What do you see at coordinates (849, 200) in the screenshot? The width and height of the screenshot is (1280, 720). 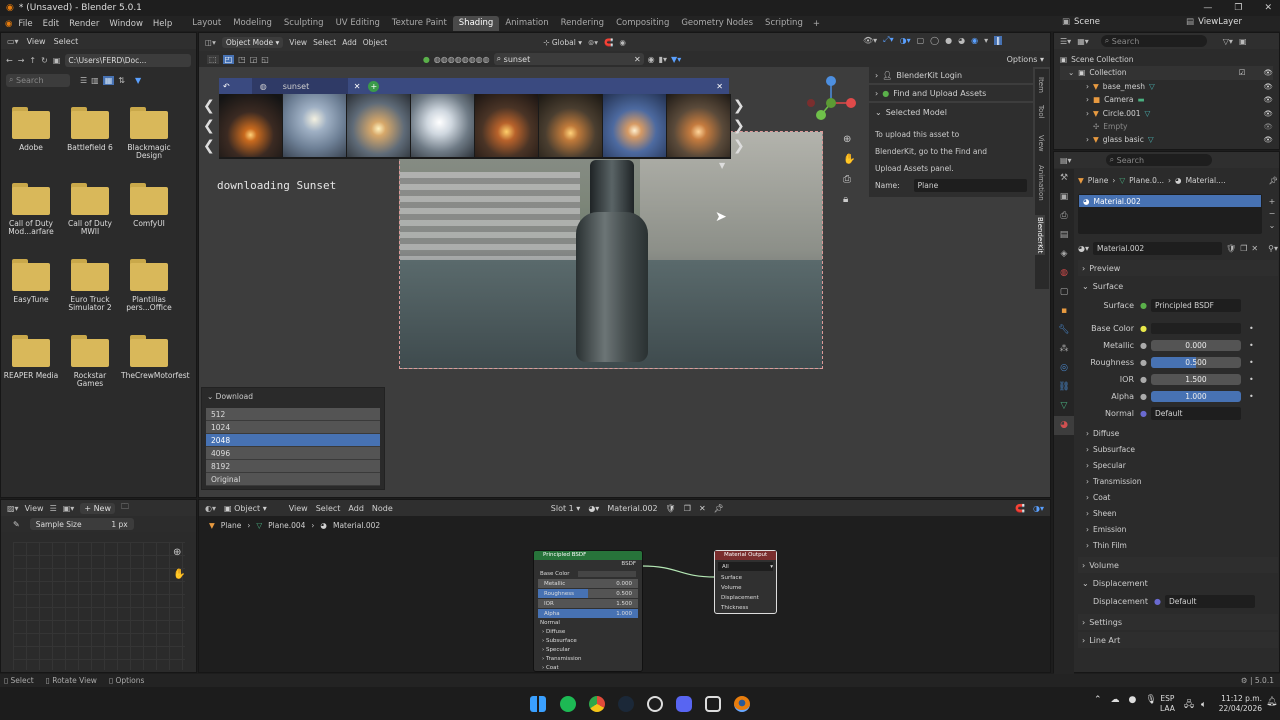 I see `lock-icon: 🔒︎` at bounding box center [849, 200].